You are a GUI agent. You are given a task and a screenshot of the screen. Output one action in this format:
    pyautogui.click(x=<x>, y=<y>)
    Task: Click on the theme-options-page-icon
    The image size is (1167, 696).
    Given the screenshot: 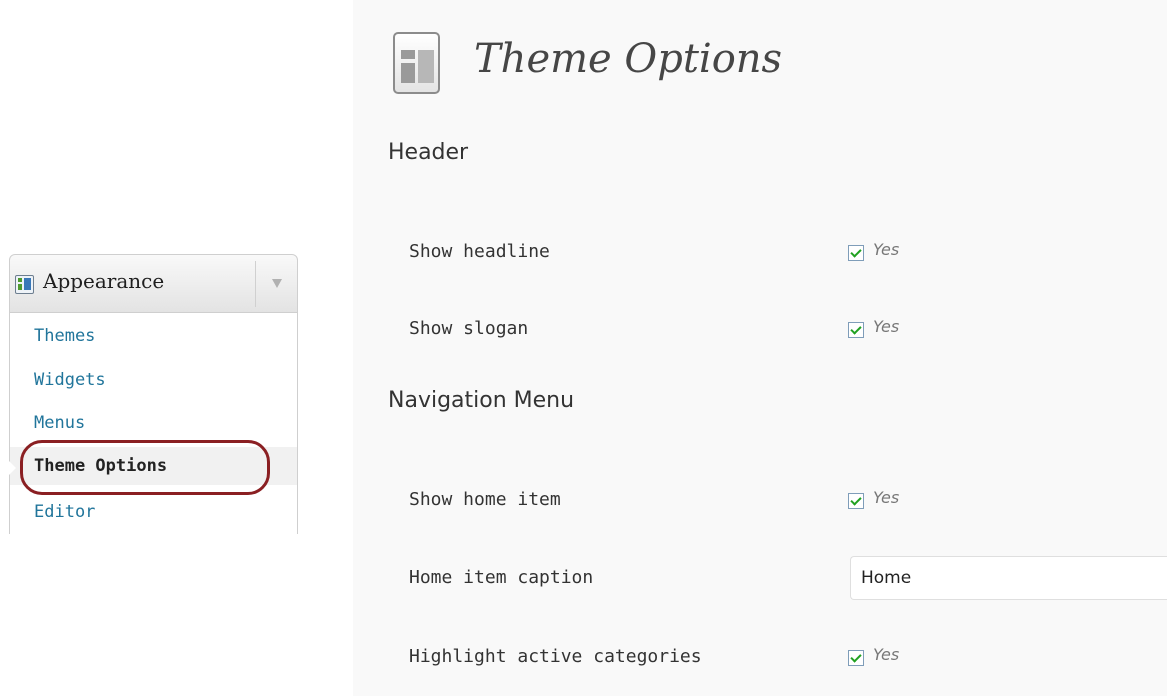 What is the action you would take?
    pyautogui.click(x=416, y=63)
    